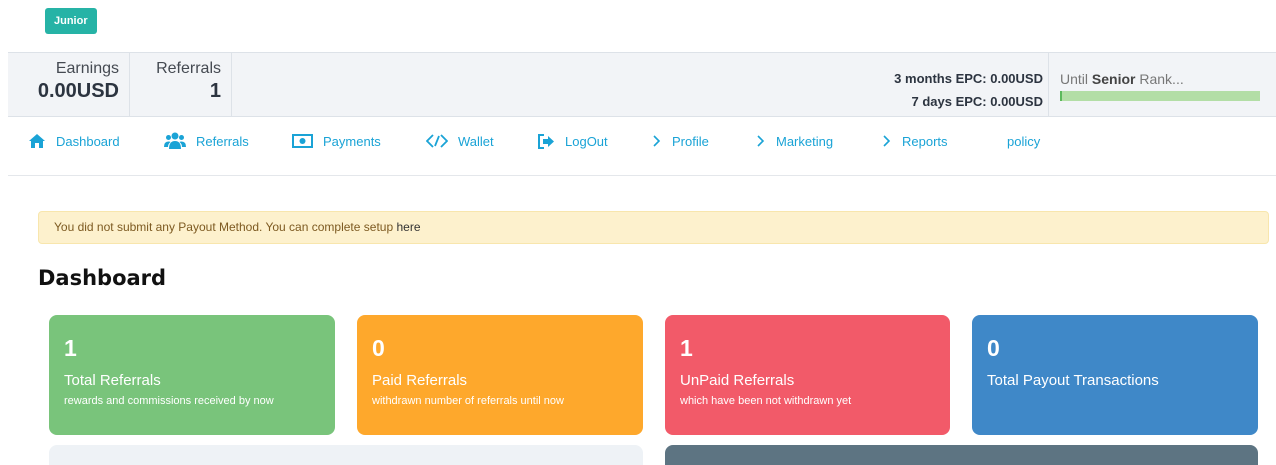  I want to click on earnings-value: 0.00USD, so click(78, 91).